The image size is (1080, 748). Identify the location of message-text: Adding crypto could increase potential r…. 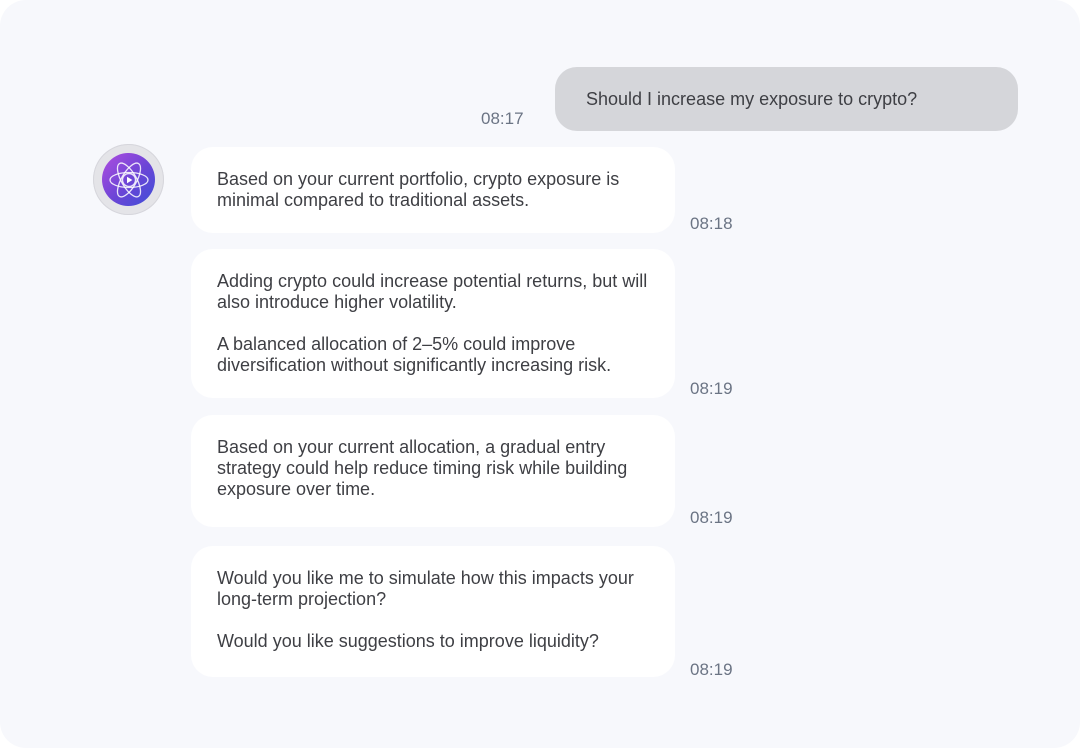
(432, 291).